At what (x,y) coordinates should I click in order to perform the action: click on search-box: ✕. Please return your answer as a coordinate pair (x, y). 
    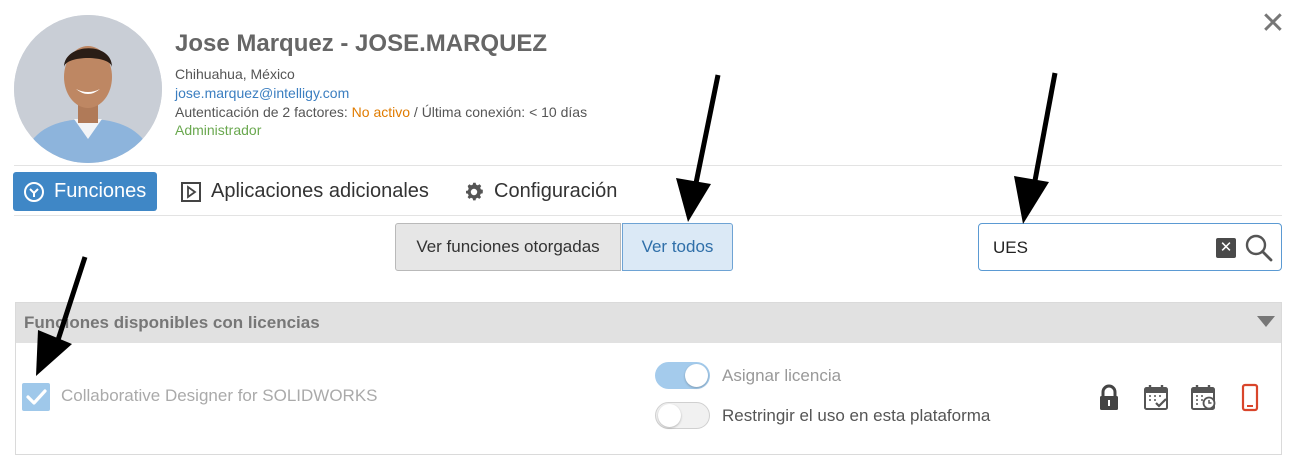
    Looking at the image, I should click on (1130, 247).